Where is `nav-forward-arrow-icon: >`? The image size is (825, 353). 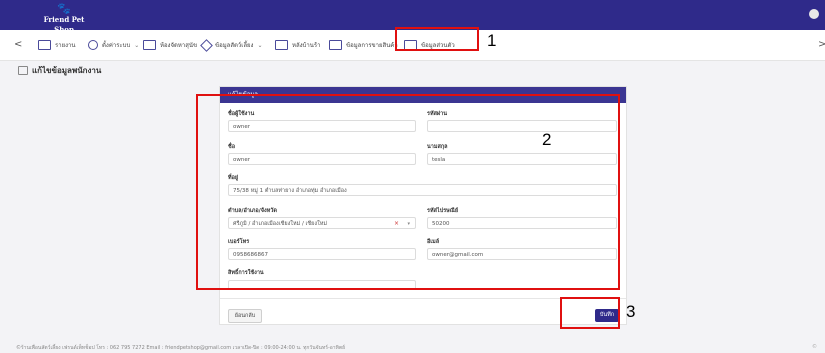 nav-forward-arrow-icon: > is located at coordinates (821, 44).